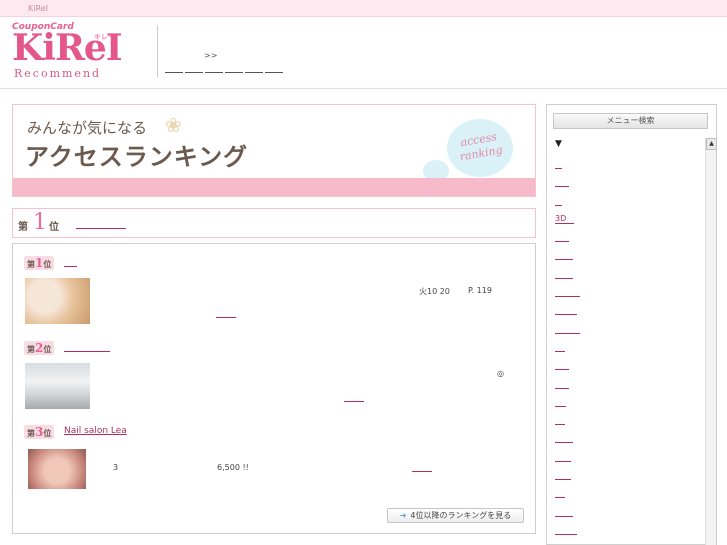 Image resolution: width=727 pixels, height=545 pixels. What do you see at coordinates (500, 373) in the screenshot?
I see `mark-text: ◎` at bounding box center [500, 373].